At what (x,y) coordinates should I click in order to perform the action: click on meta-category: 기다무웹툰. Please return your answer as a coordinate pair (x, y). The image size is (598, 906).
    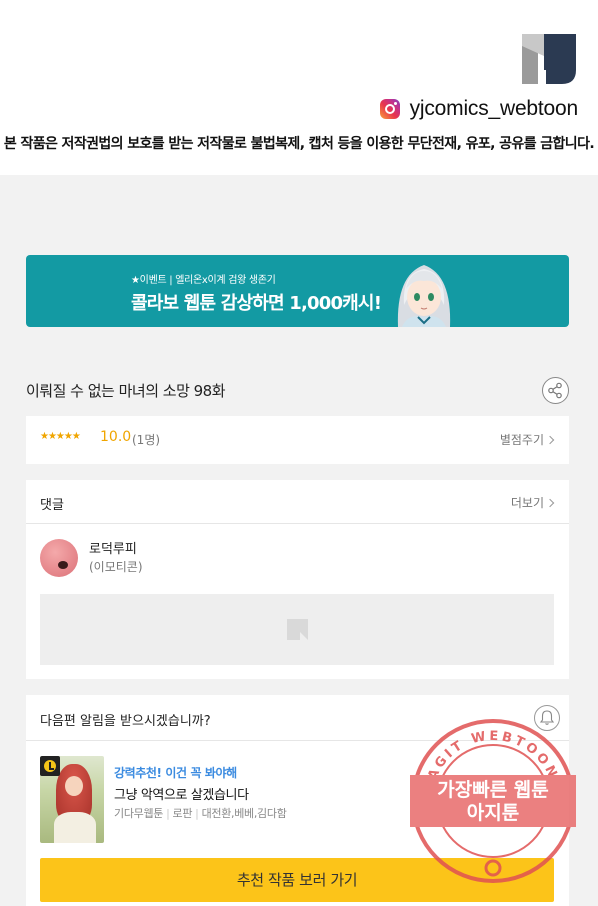
    Looking at the image, I should click on (139, 813).